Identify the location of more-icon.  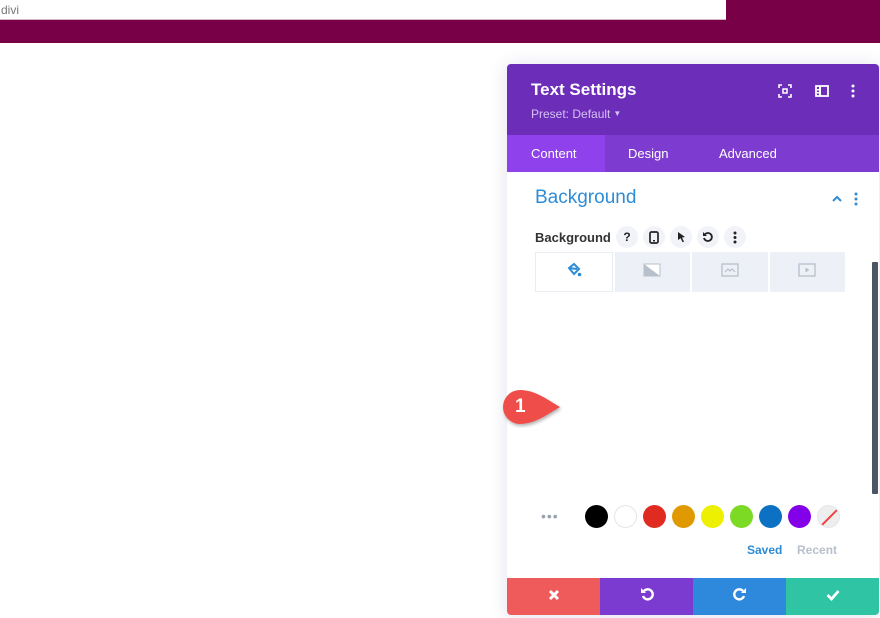
(735, 237).